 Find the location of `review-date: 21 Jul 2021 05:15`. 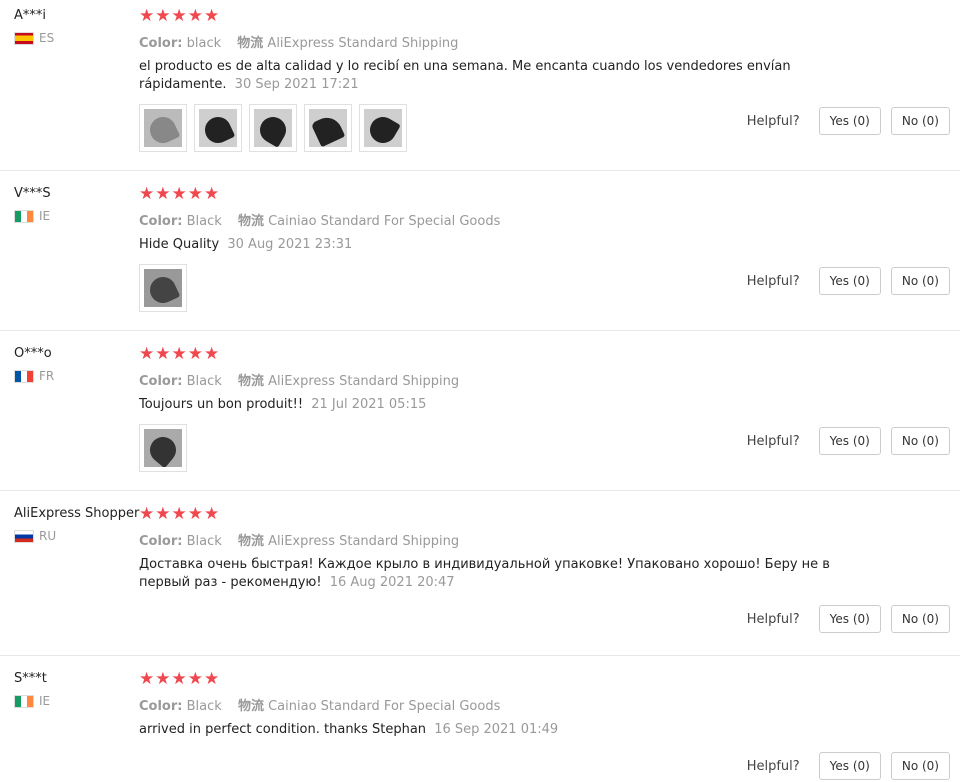

review-date: 21 Jul 2021 05:15 is located at coordinates (369, 404).